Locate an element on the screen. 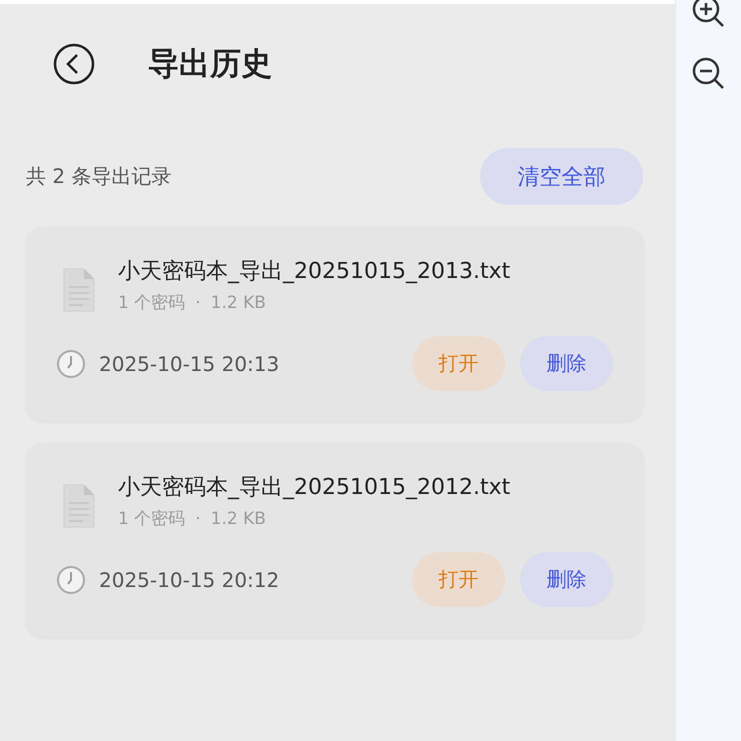  clear-all-button: 清空全部 is located at coordinates (561, 176).